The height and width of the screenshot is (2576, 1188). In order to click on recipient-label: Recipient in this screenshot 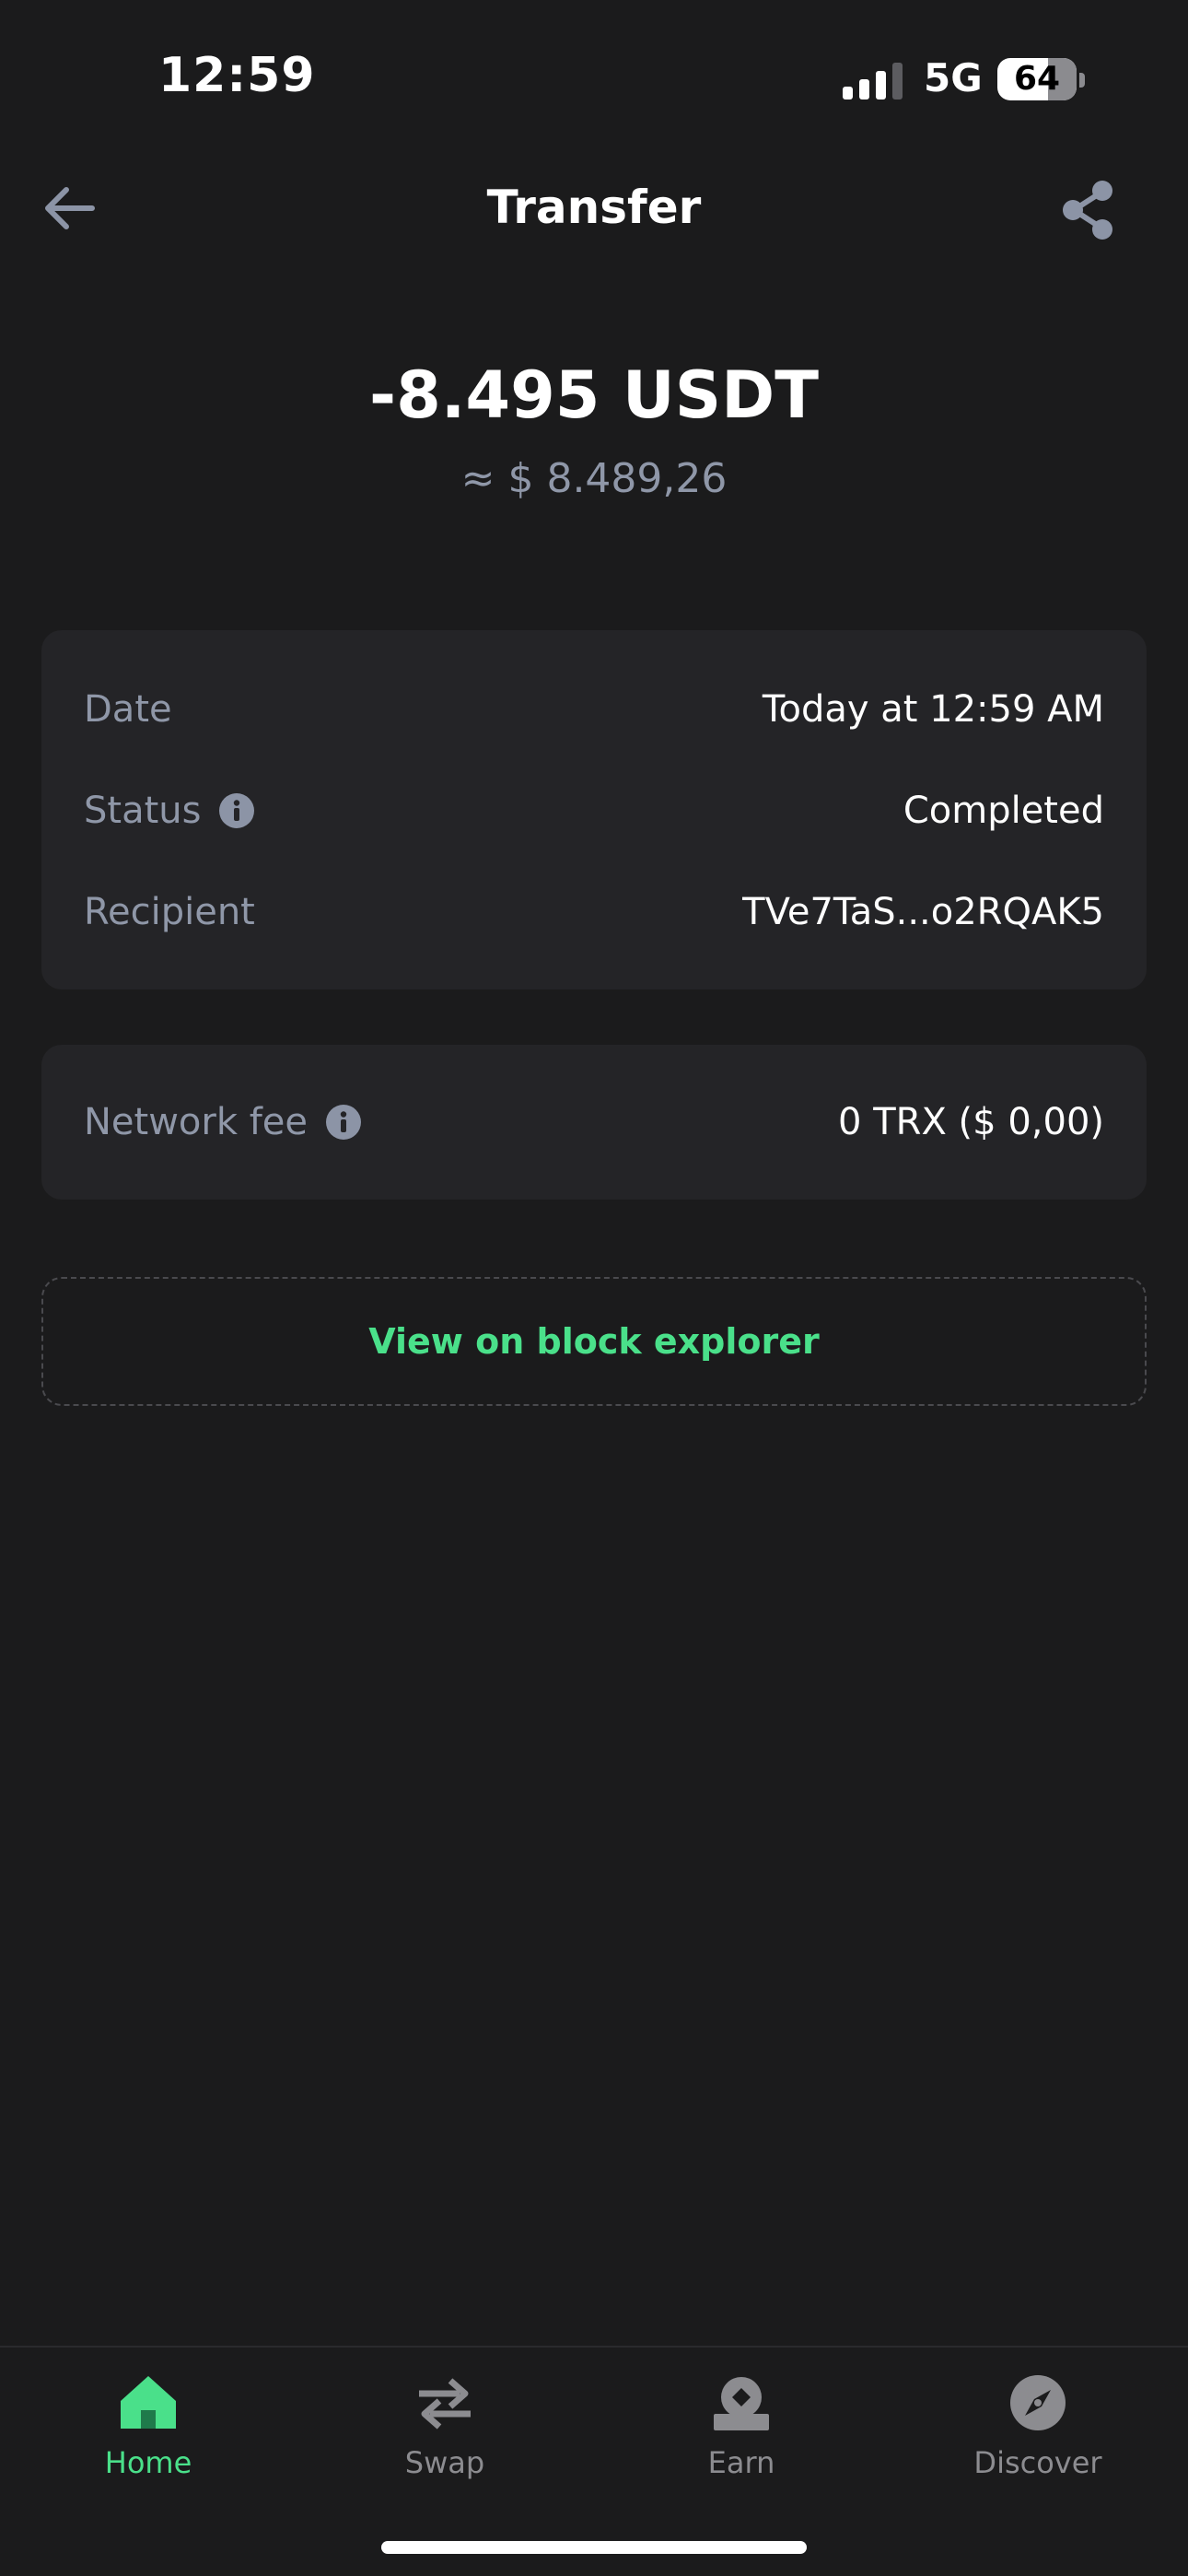, I will do `click(169, 912)`.